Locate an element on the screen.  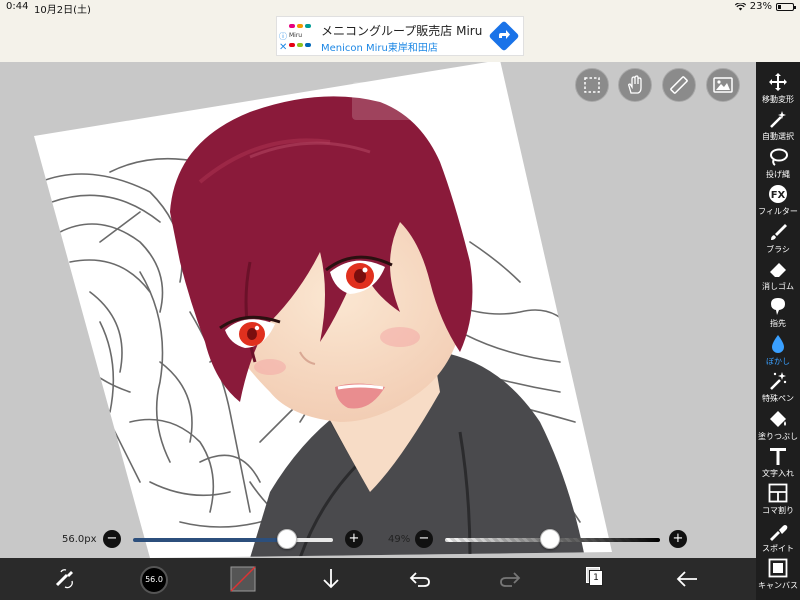
brush-size-plus-button: + is located at coordinates (354, 539).